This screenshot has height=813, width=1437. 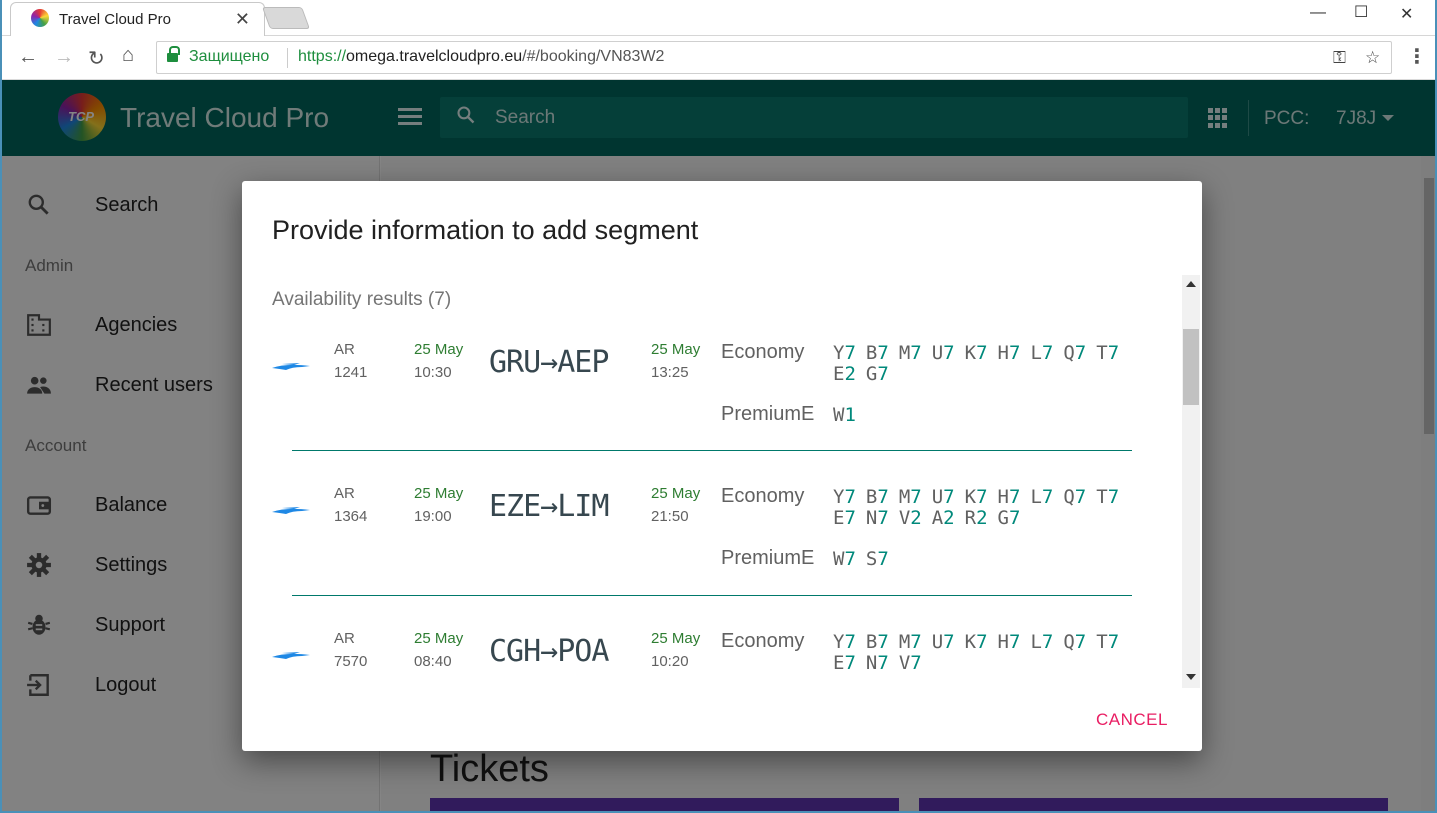 I want to click on maximize-icon: ☐, so click(x=1361, y=12).